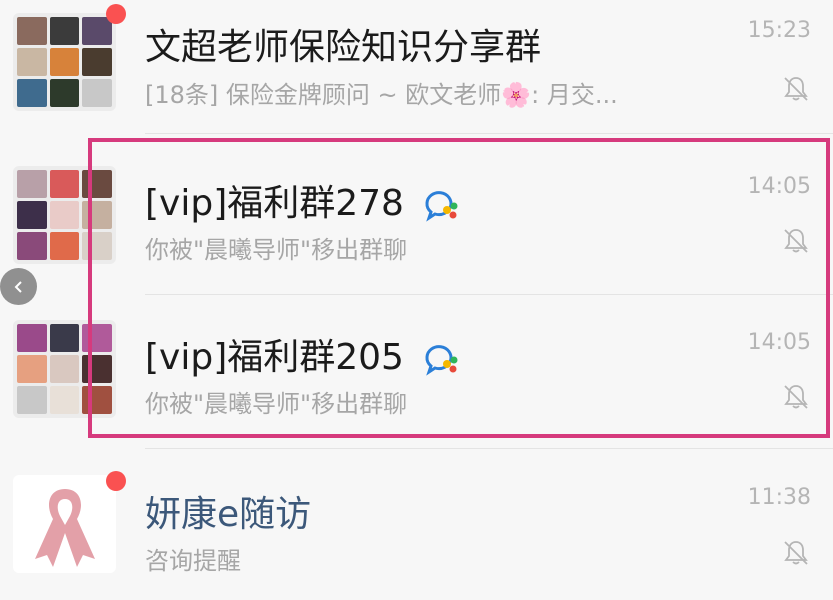  What do you see at coordinates (779, 30) in the screenshot?
I see `chat-time: 15:23` at bounding box center [779, 30].